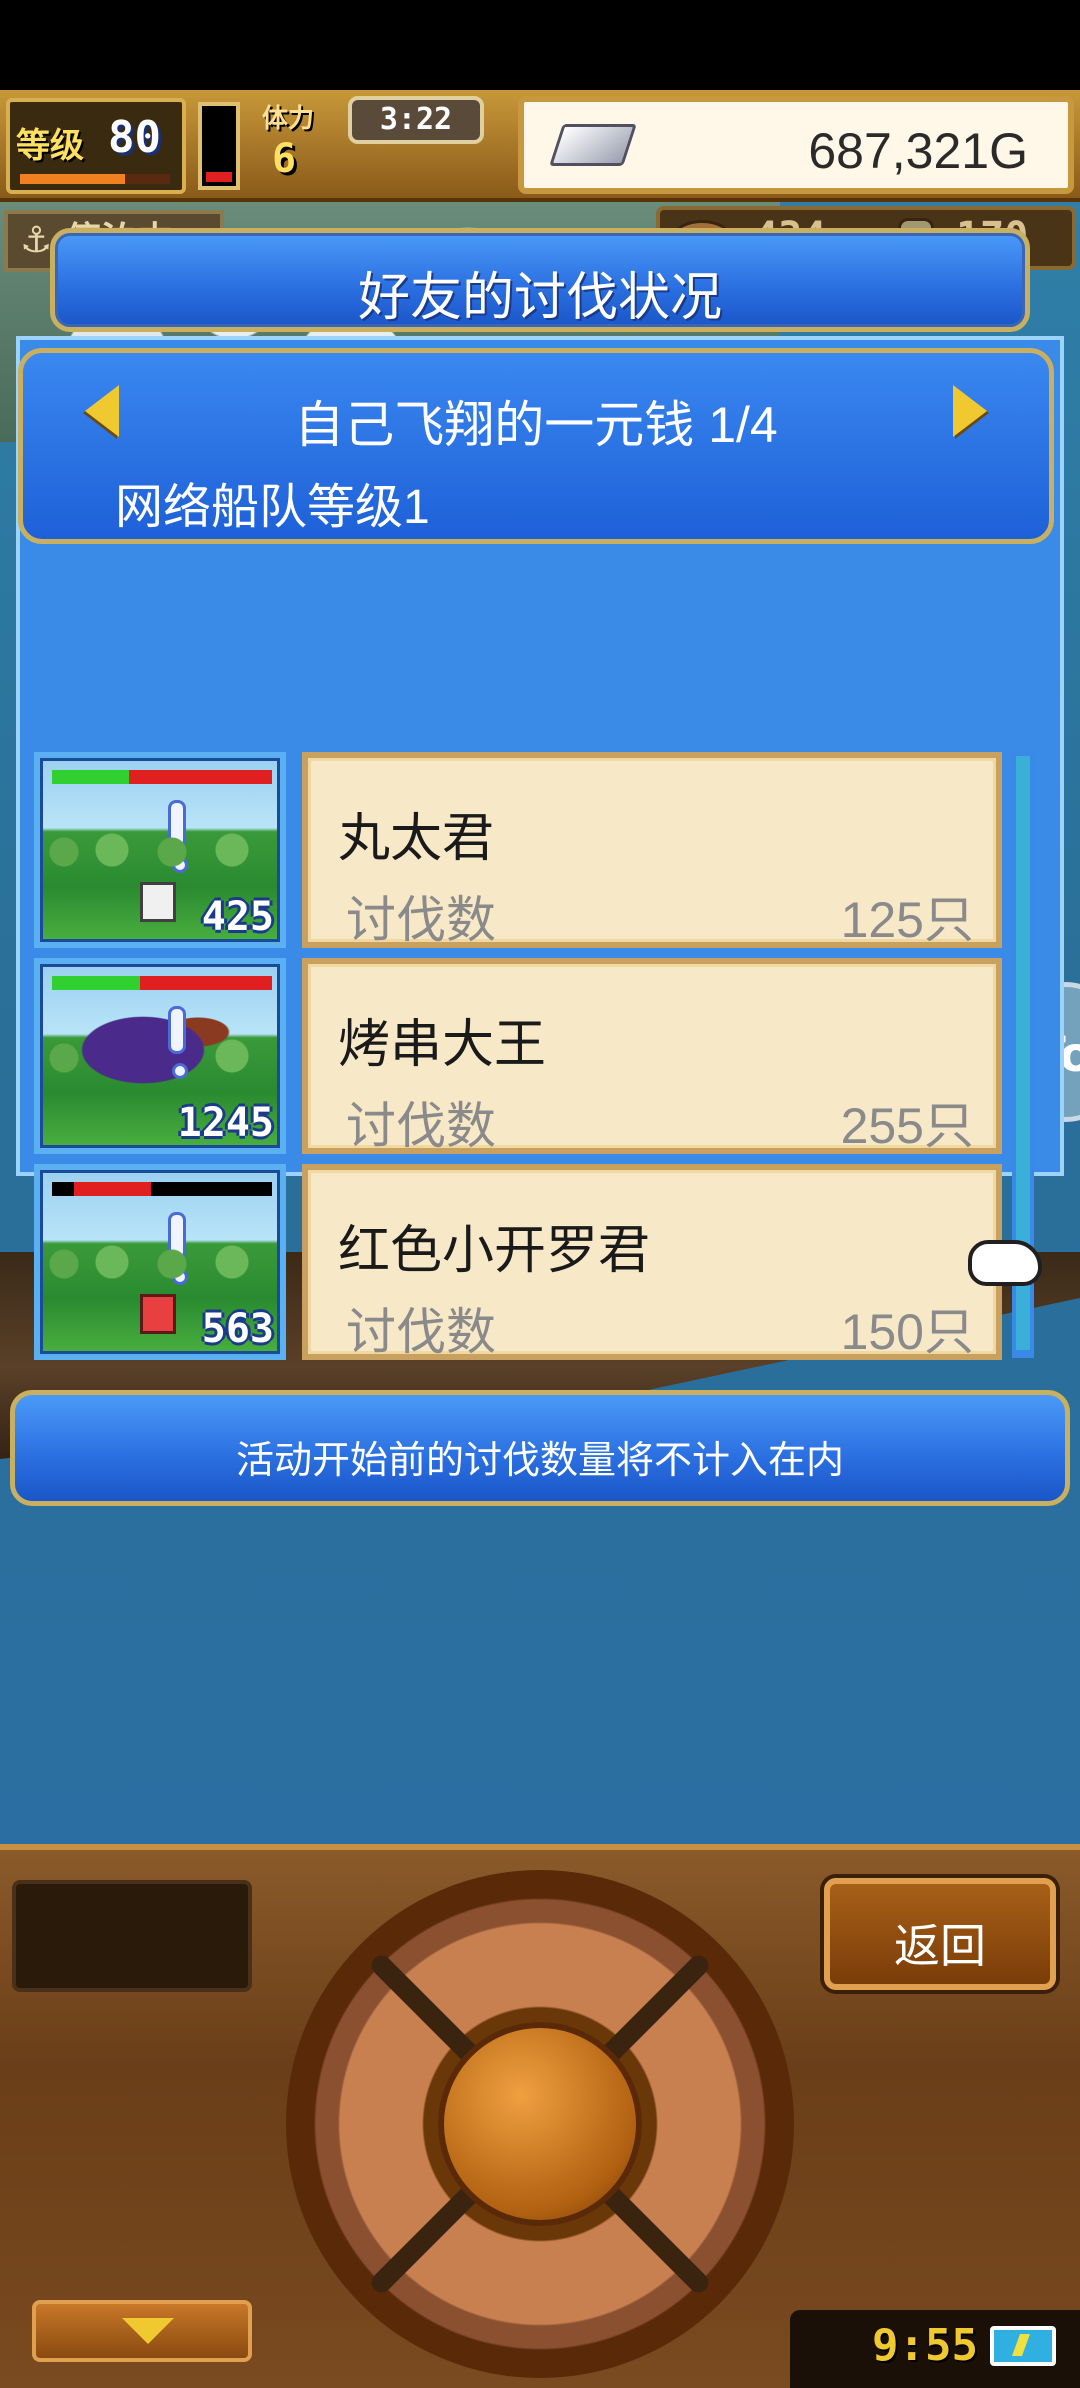 The width and height of the screenshot is (1080, 2388). What do you see at coordinates (148, 2331) in the screenshot?
I see `chevron-down-icon` at bounding box center [148, 2331].